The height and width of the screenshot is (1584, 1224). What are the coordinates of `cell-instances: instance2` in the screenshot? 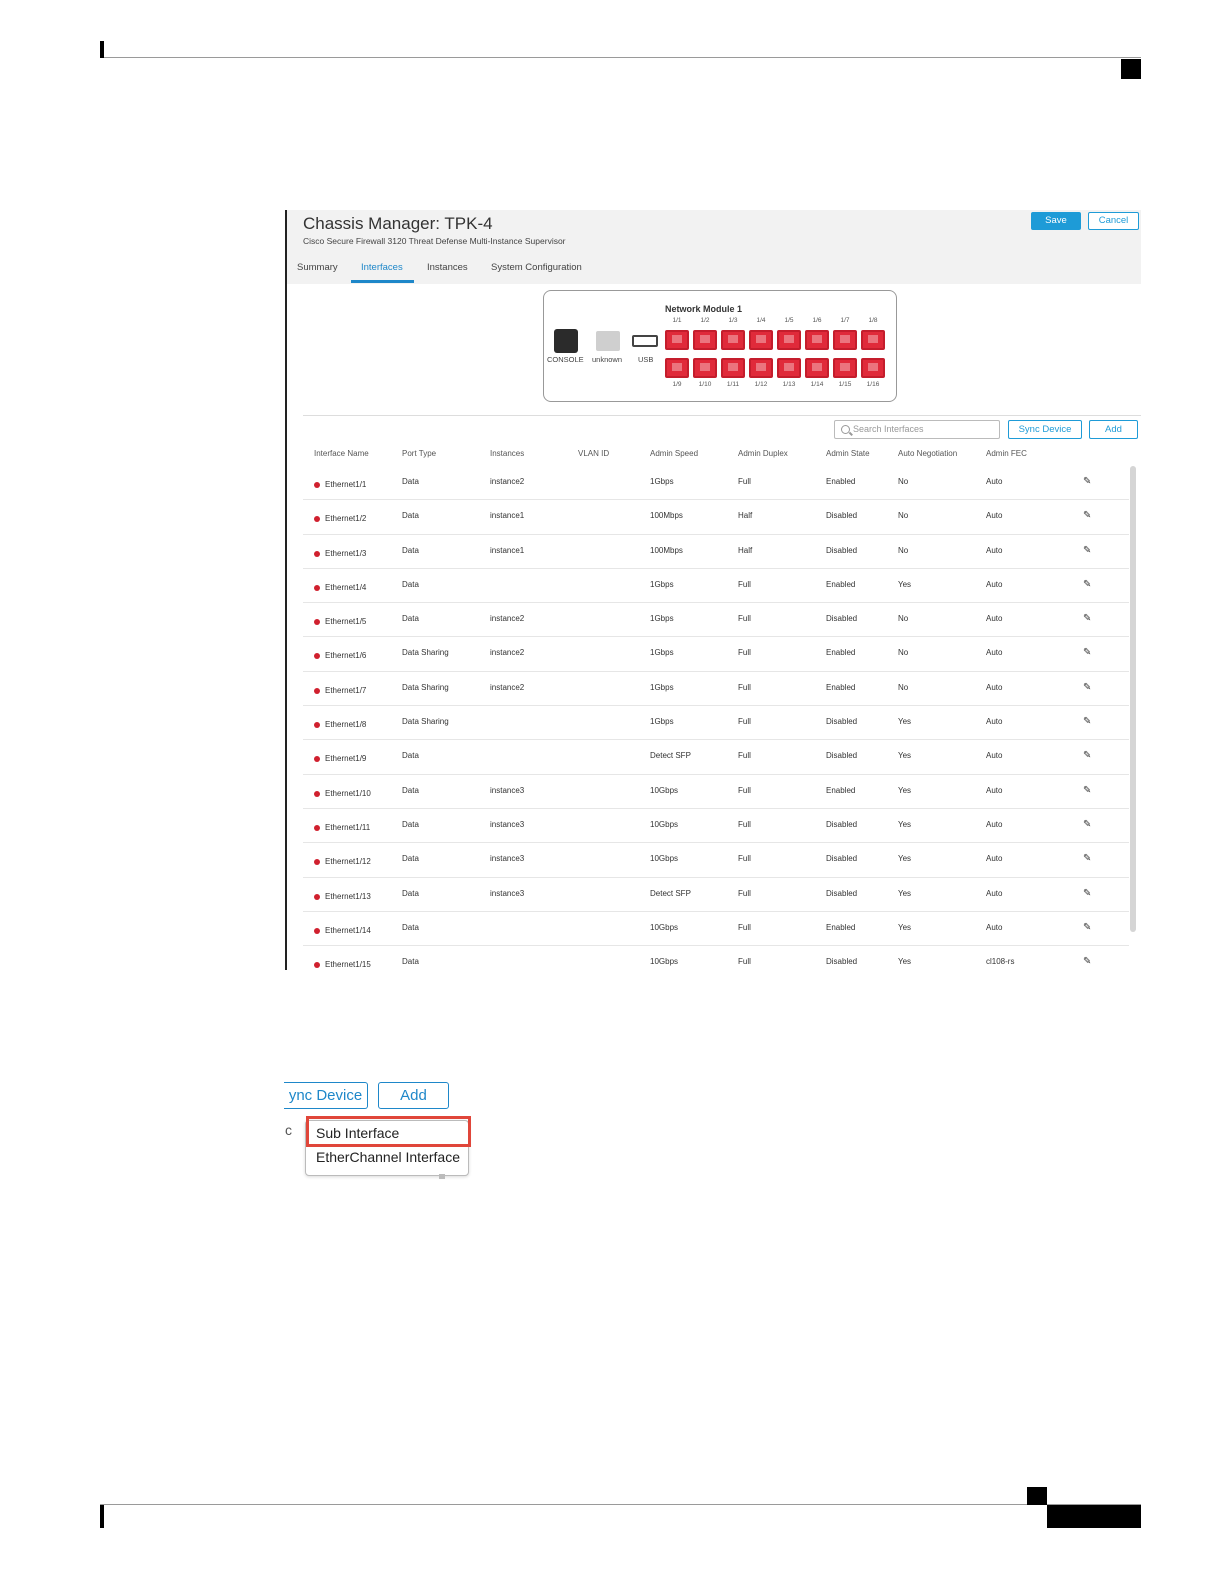 It's located at (507, 619).